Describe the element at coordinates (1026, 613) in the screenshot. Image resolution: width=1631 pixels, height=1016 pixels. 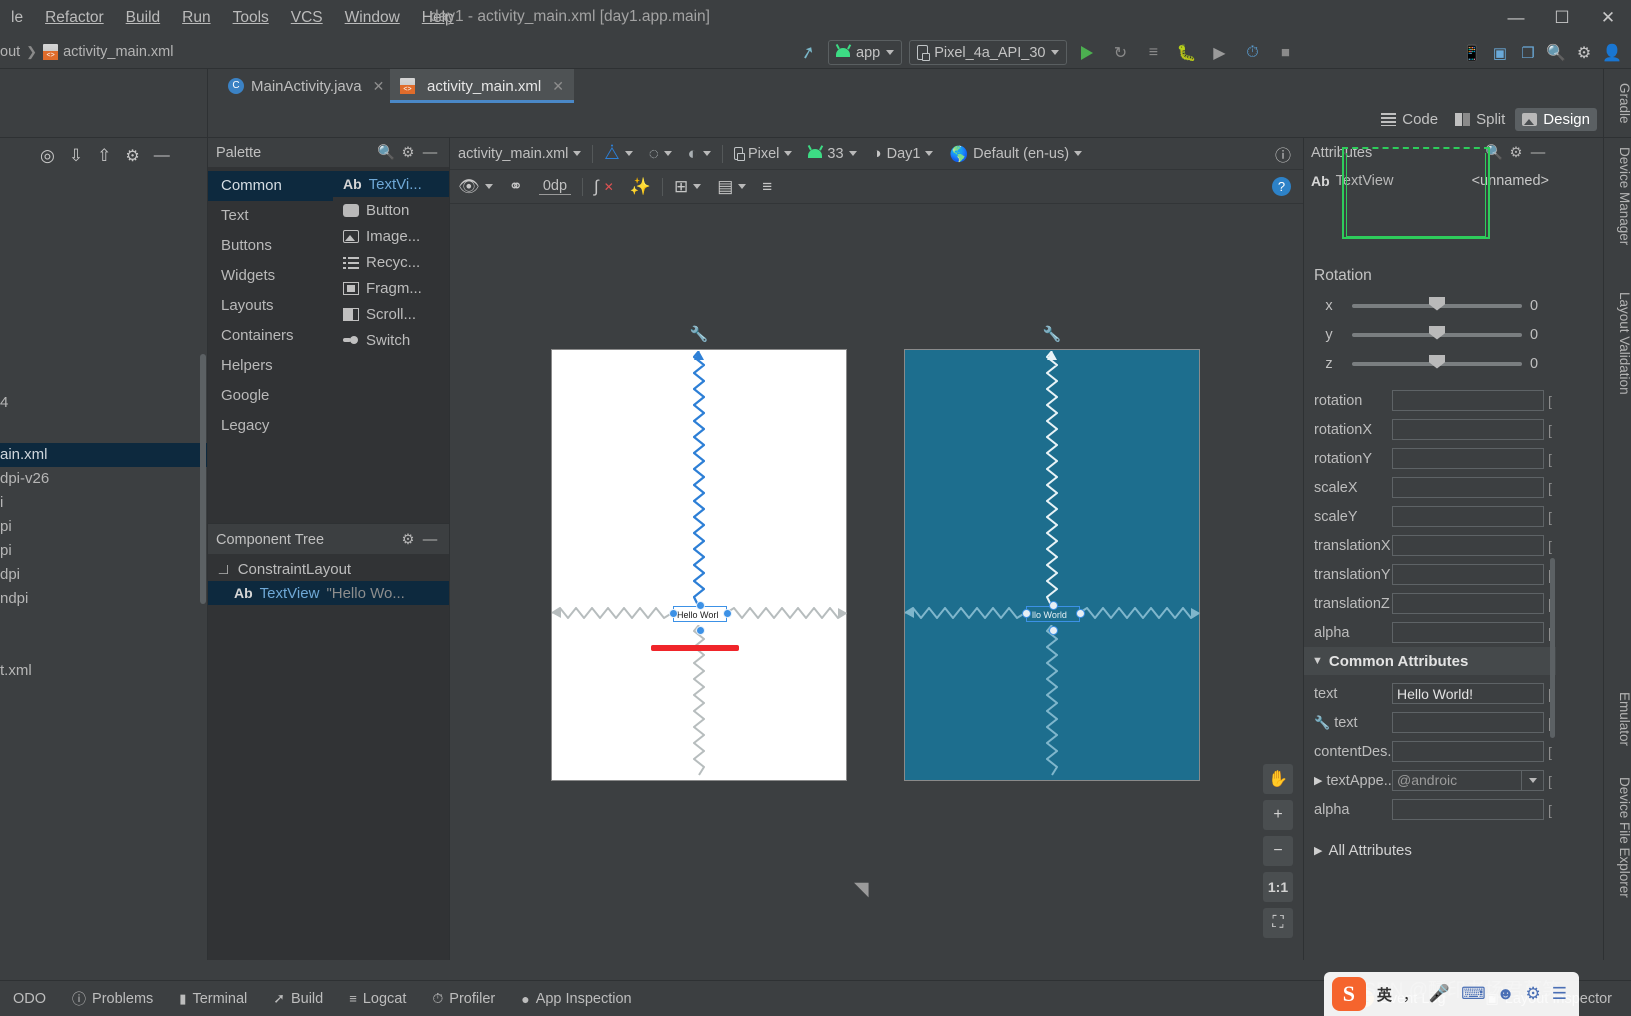
I see `resize-handle-left` at that location.